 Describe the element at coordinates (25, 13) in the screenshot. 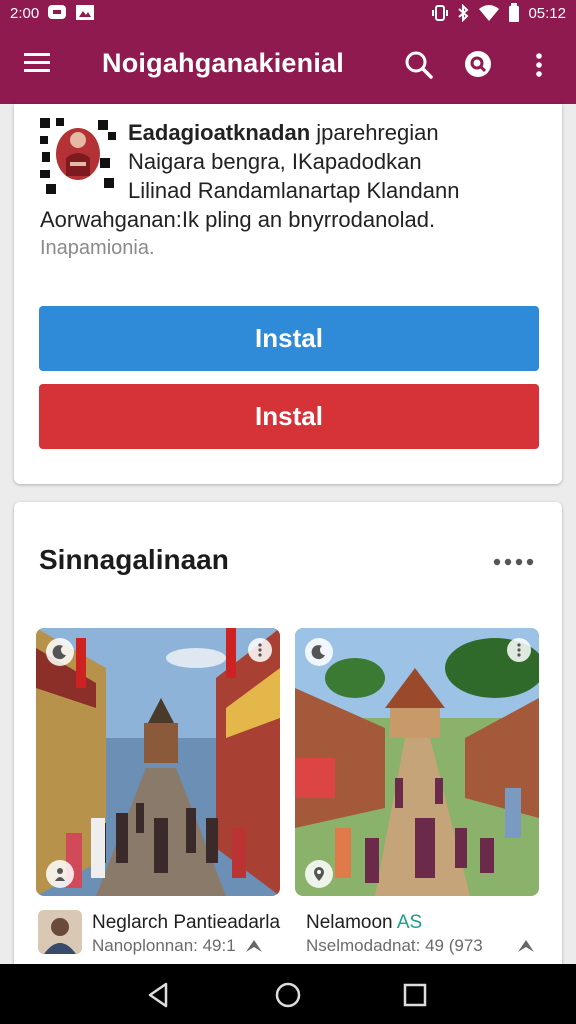

I see `status-left-text: 2:00` at that location.